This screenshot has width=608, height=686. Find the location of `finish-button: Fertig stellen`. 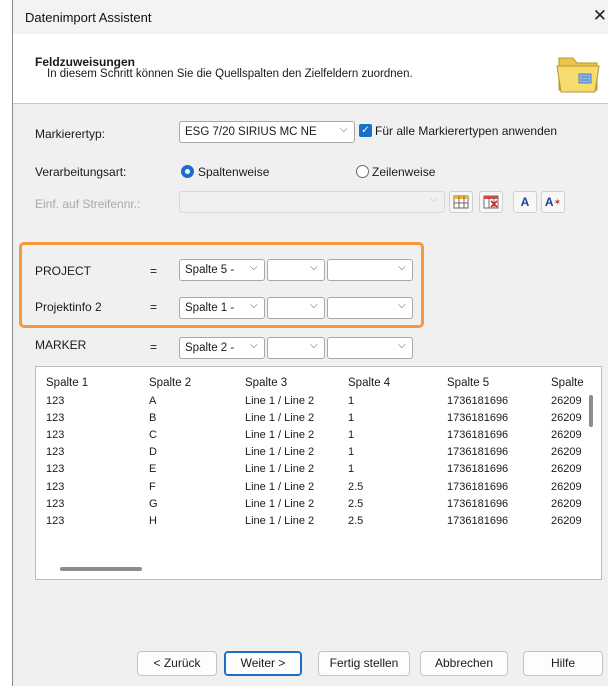

finish-button: Fertig stellen is located at coordinates (364, 663).